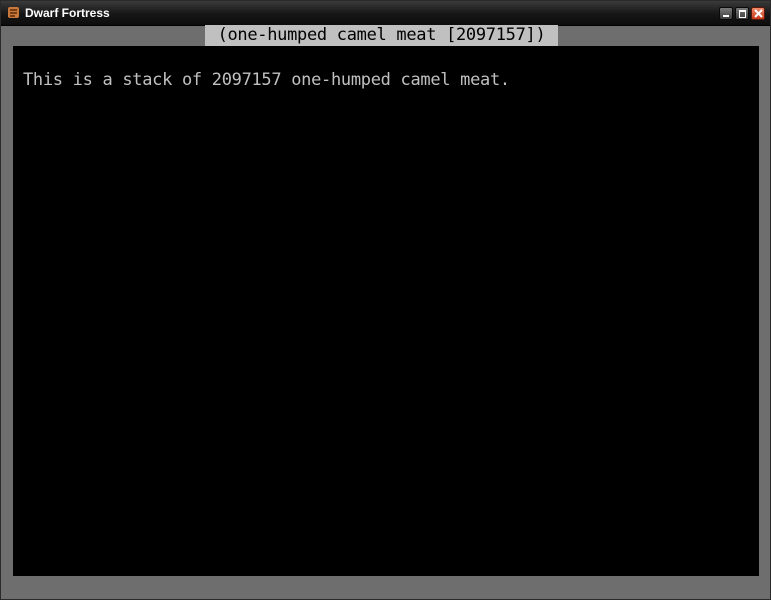 The image size is (771, 600). Describe the element at coordinates (726, 13) in the screenshot. I see `minimize-icon` at that location.